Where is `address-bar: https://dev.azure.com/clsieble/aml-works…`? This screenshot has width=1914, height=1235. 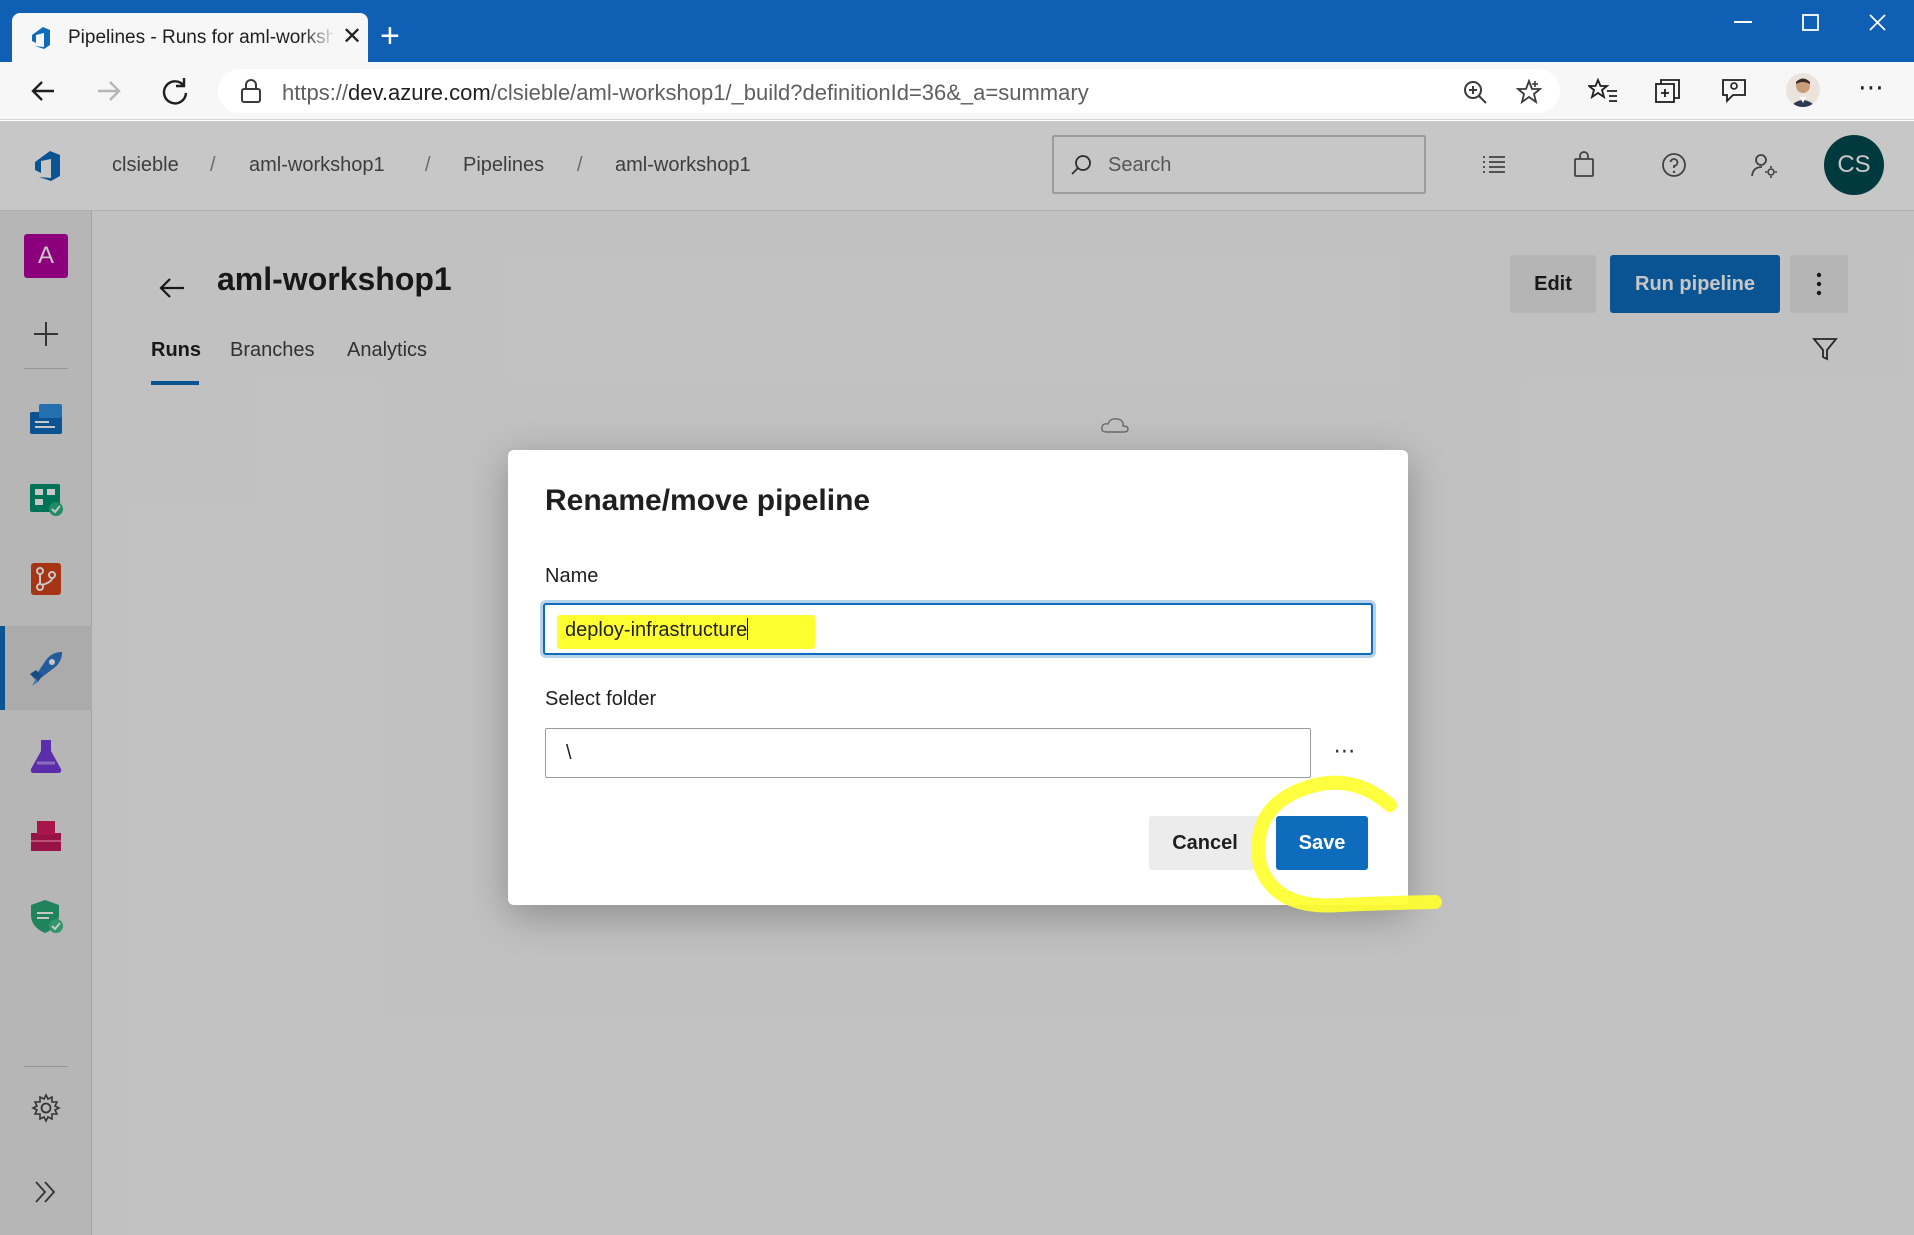 address-bar: https://dev.azure.com/clsieble/aml-works… is located at coordinates (889, 91).